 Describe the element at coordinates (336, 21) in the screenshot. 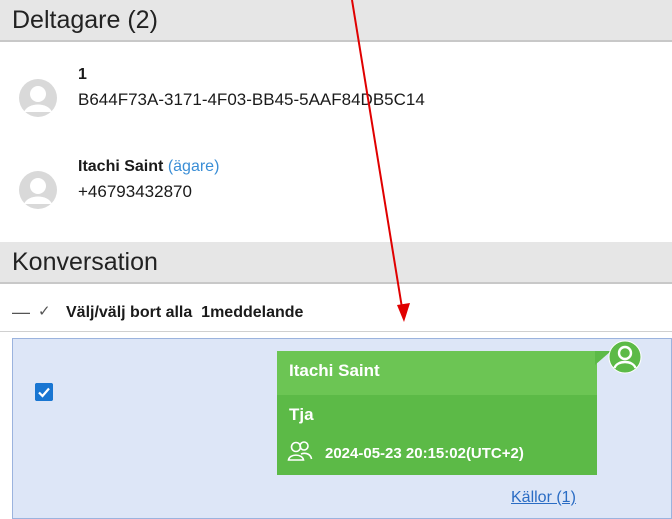

I see `participants-header: Deltagare (2)` at that location.